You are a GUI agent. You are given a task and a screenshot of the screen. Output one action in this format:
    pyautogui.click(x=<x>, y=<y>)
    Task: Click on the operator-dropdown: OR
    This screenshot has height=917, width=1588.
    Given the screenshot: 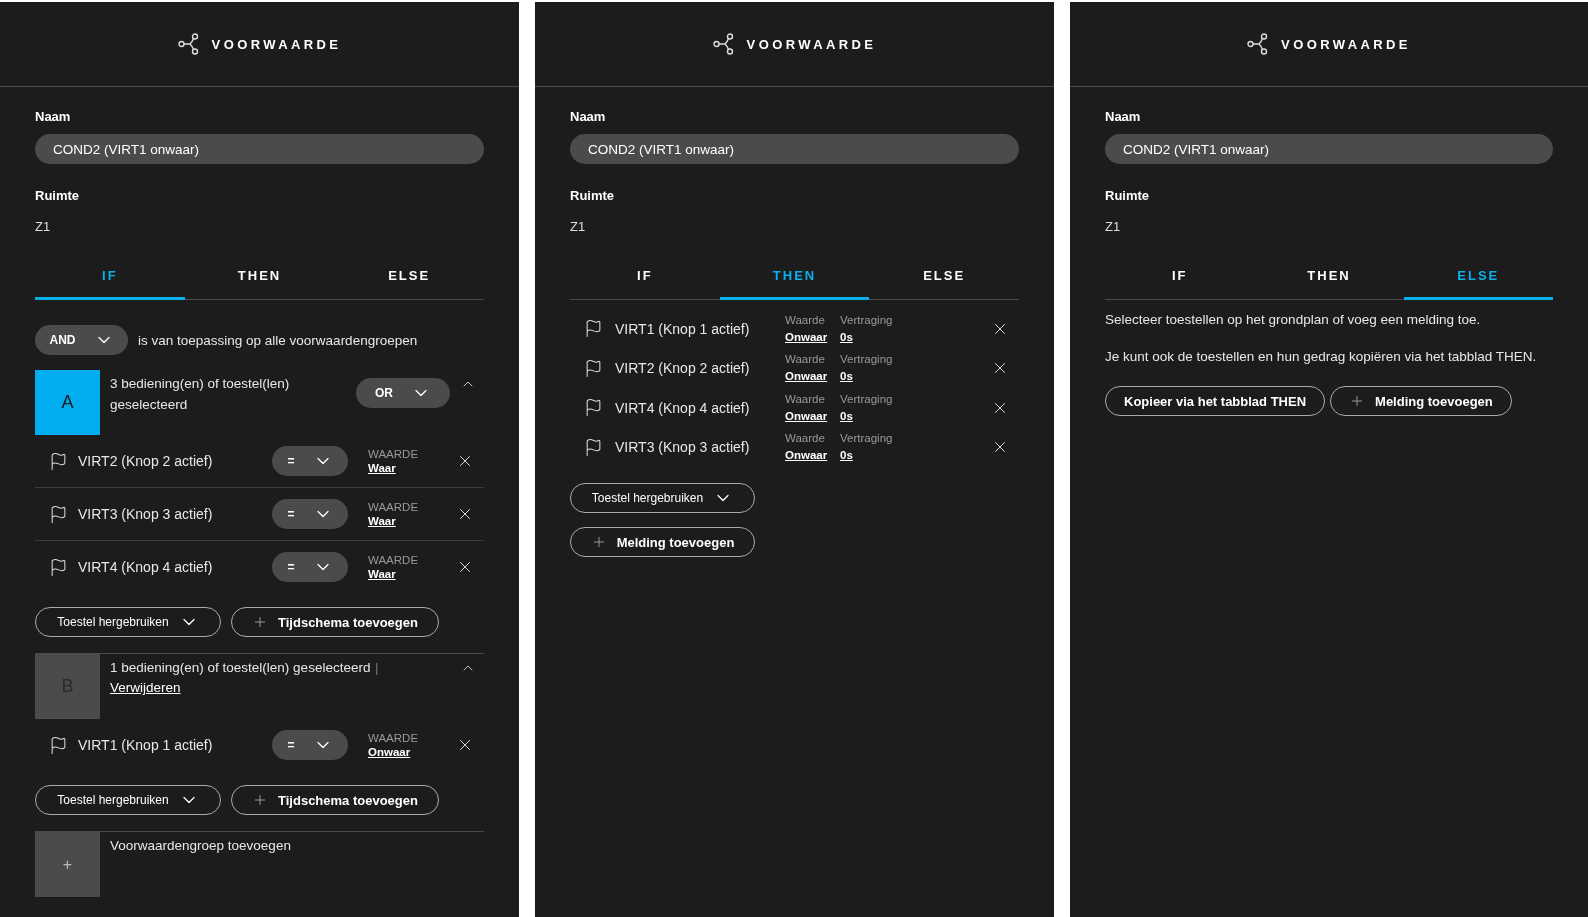 What is the action you would take?
    pyautogui.click(x=403, y=393)
    